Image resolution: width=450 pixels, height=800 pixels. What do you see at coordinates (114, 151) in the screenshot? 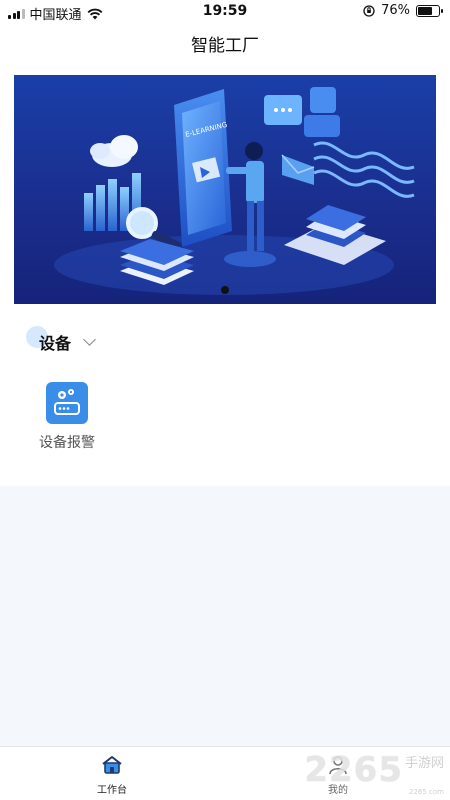
I see `cloud-icon` at bounding box center [114, 151].